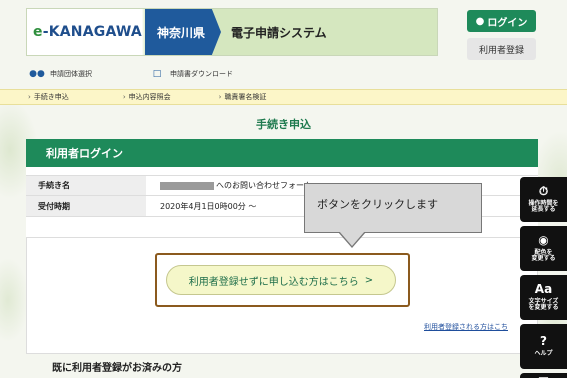 This screenshot has height=378, width=567. What do you see at coordinates (131, 74) in the screenshot?
I see `sub-navigation: ●● 申請団体選択 □ 申請書ダウンロード` at bounding box center [131, 74].